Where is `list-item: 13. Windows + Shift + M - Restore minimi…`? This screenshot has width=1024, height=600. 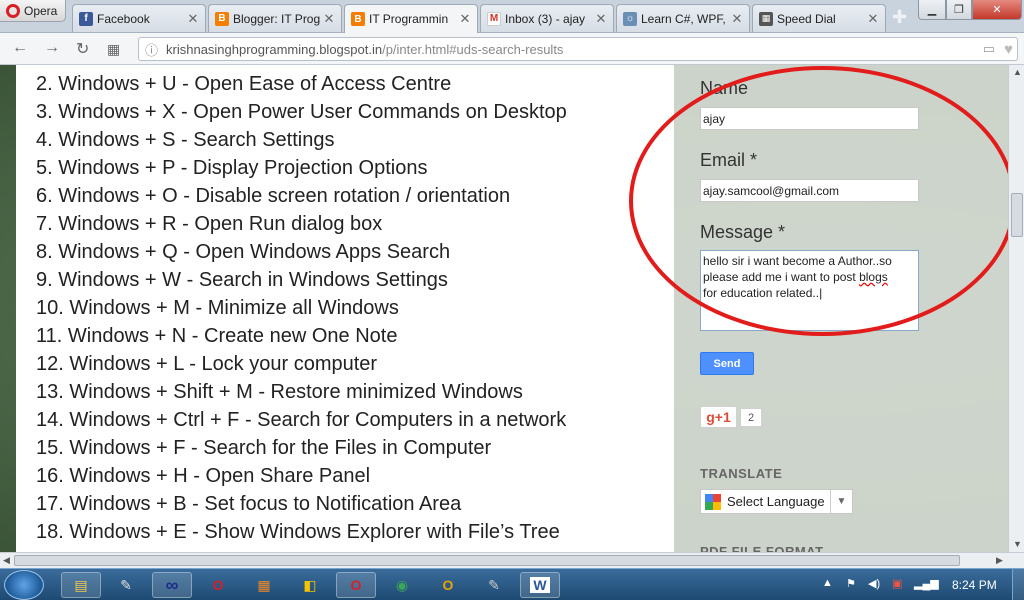
list-item: 13. Windows + Shift + M - Restore minimi… is located at coordinates (279, 392).